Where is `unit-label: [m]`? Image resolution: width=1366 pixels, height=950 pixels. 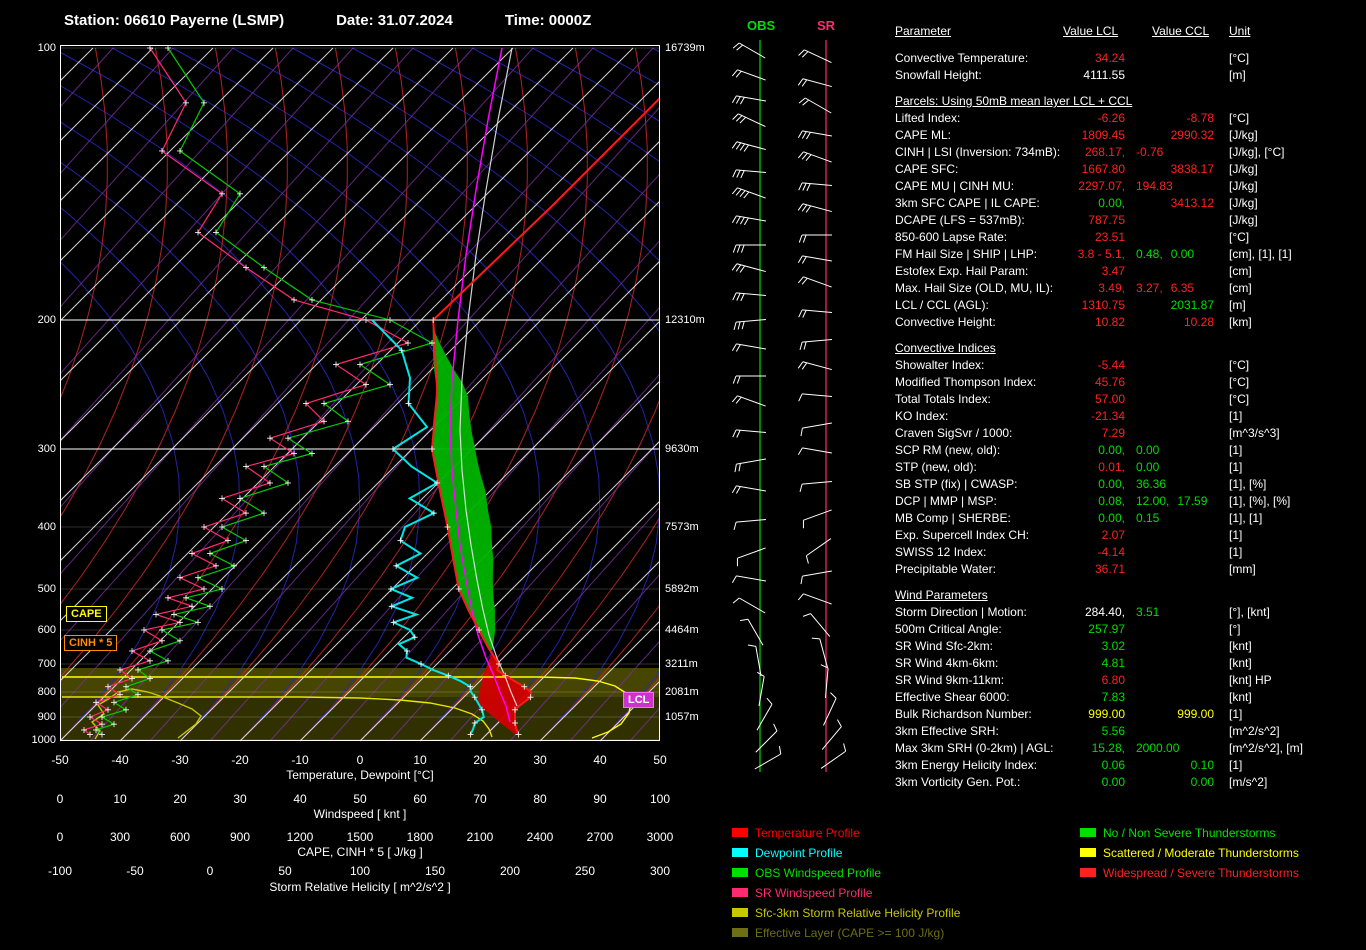 unit-label: [m] is located at coordinates (1237, 75).